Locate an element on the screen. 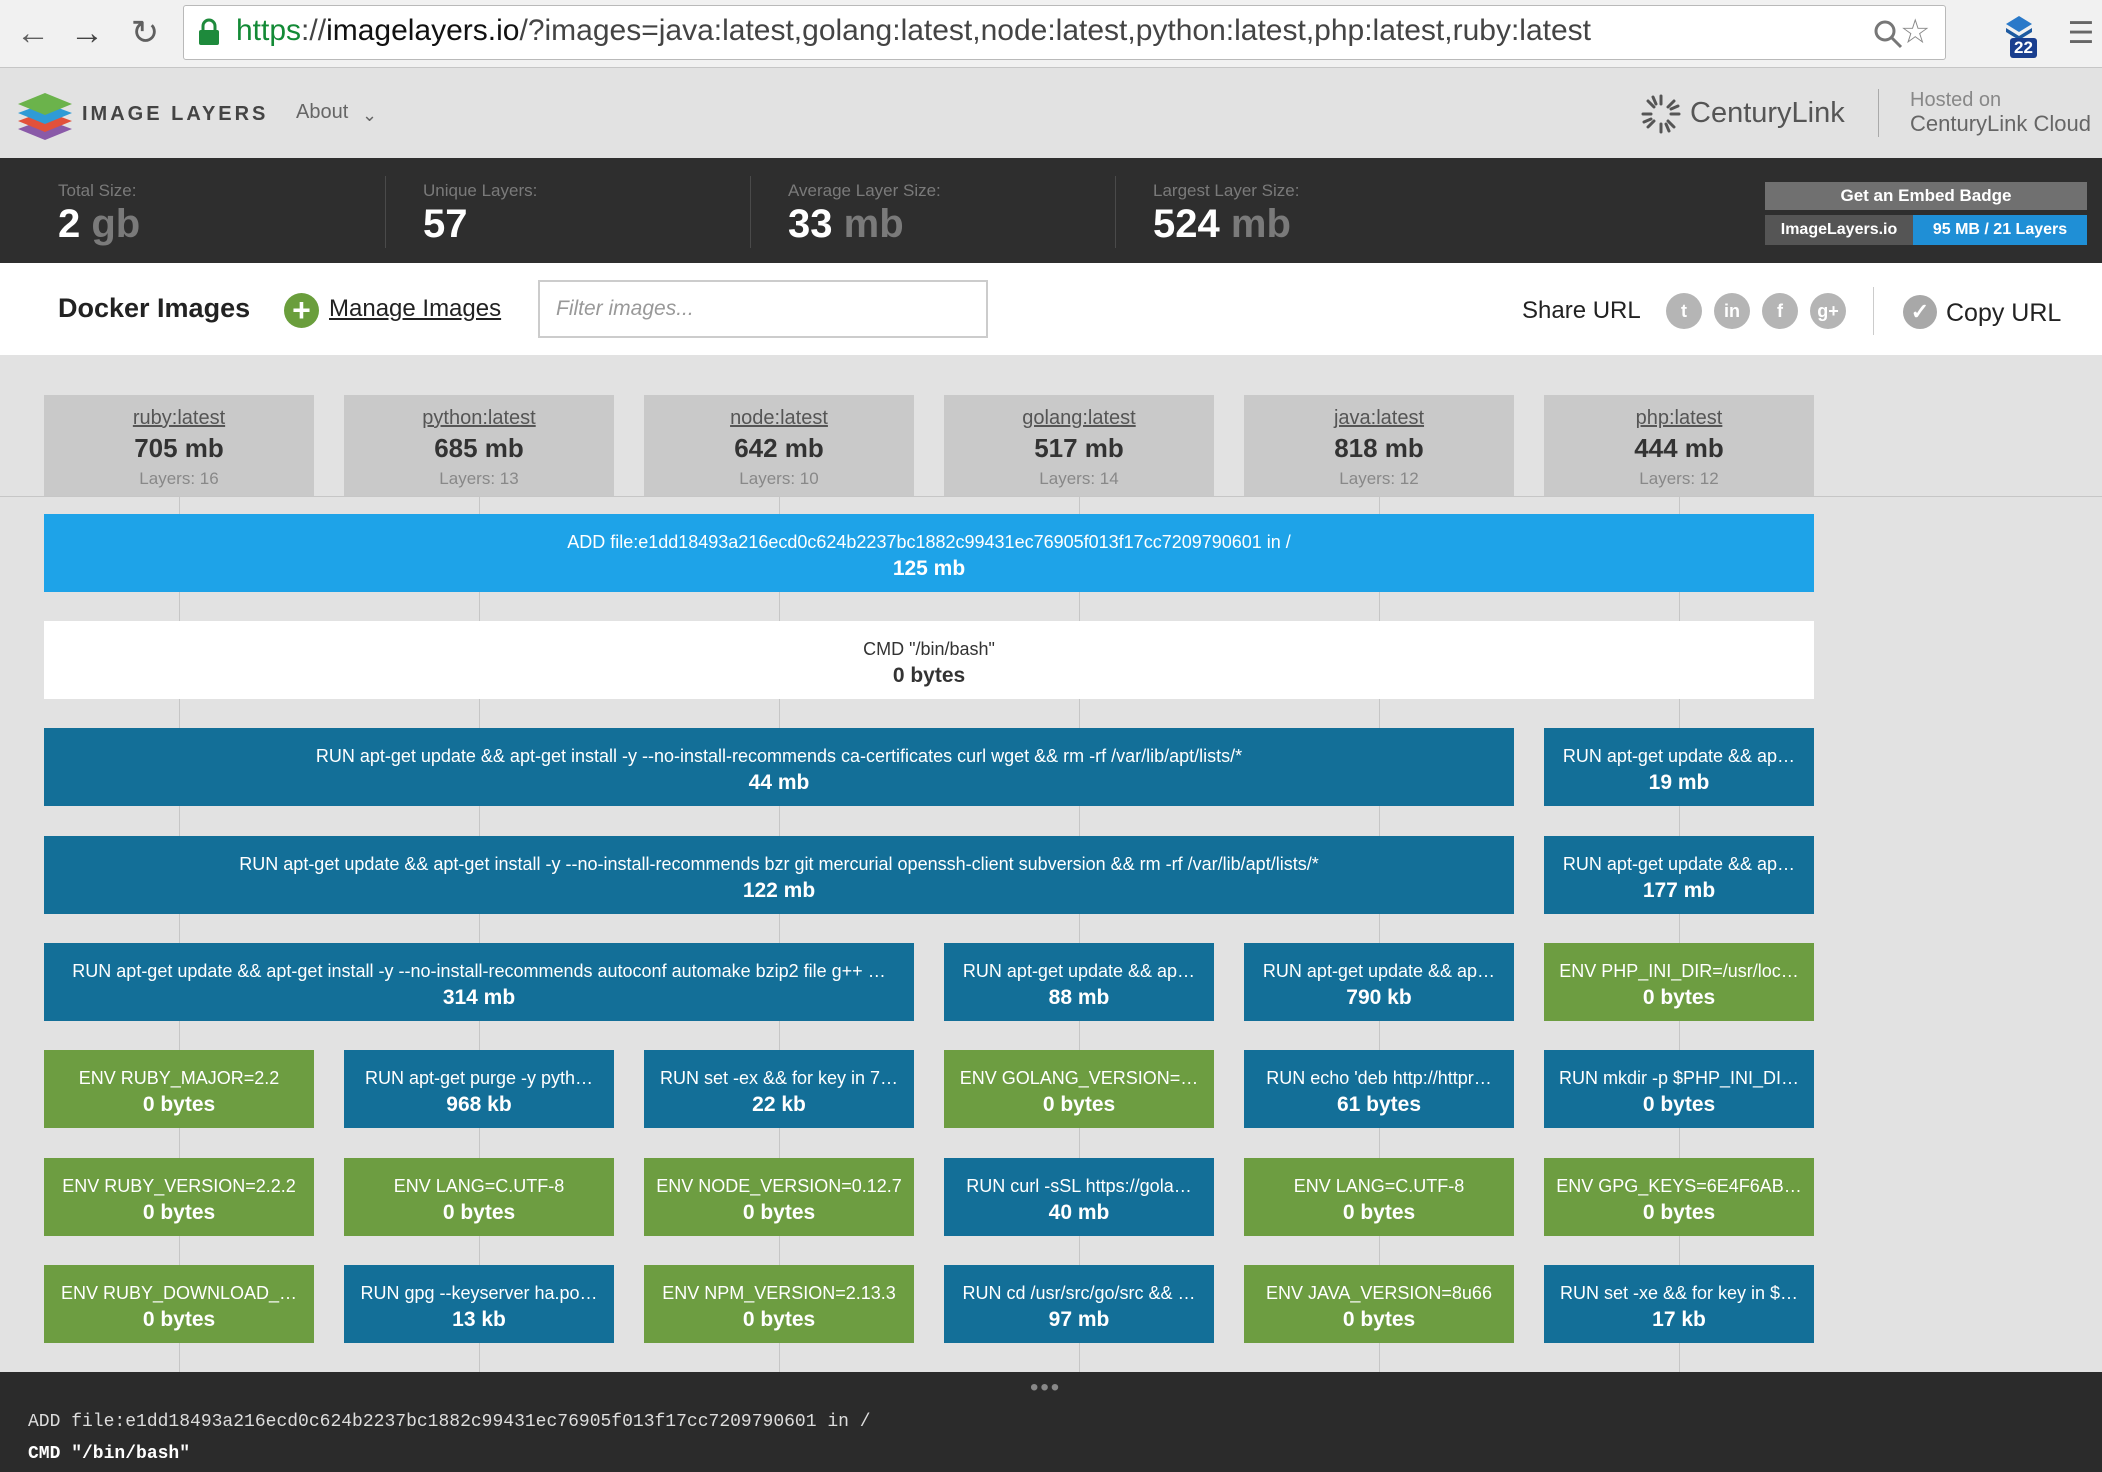 The width and height of the screenshot is (2102, 1472). image-size: 818 mb is located at coordinates (1379, 448).